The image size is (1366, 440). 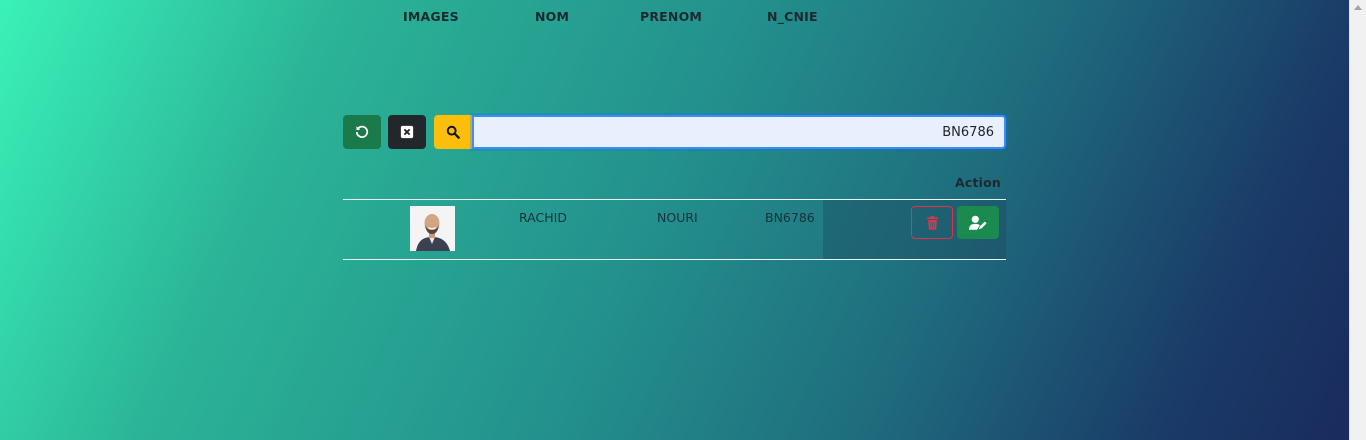 I want to click on scroll-up-arrow-icon, so click(x=1358, y=7).